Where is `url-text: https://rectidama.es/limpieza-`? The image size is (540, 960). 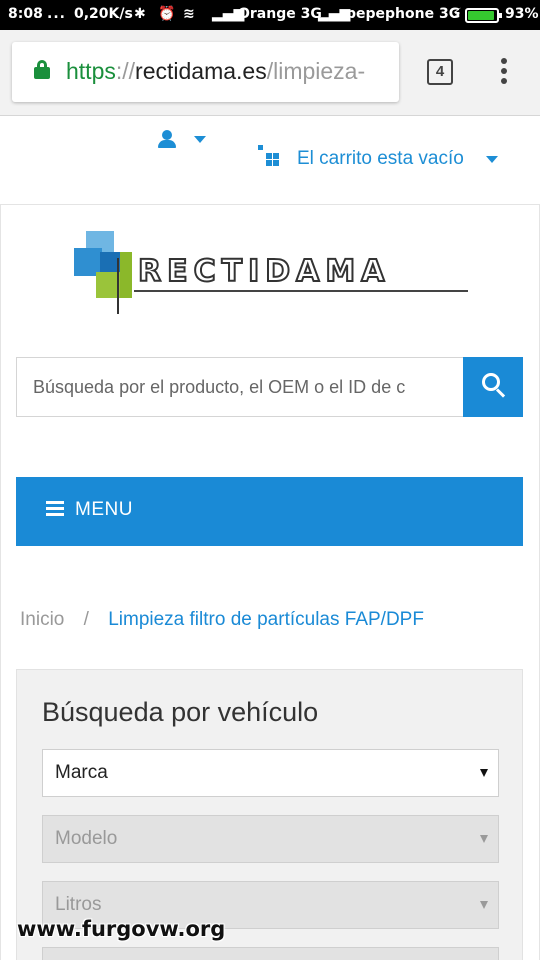
url-text: https://rectidama.es/limpieza- is located at coordinates (215, 71).